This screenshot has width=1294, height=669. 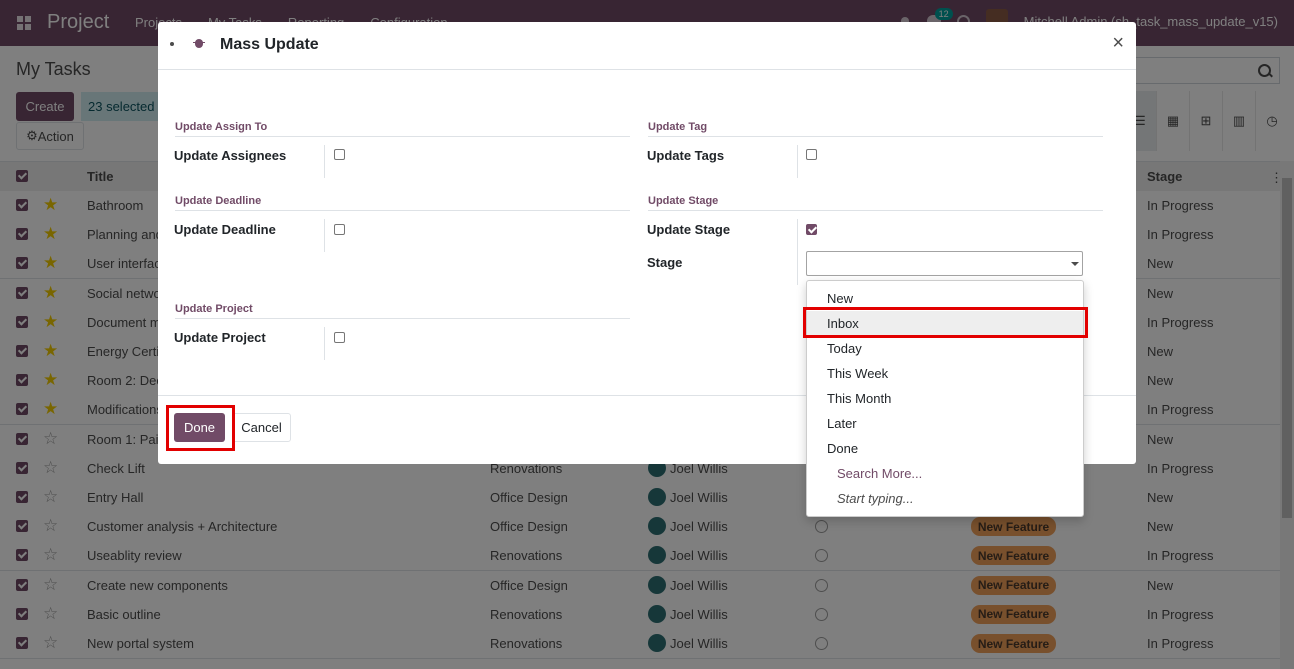 I want to click on update-deadline-checkbox, so click(x=339, y=229).